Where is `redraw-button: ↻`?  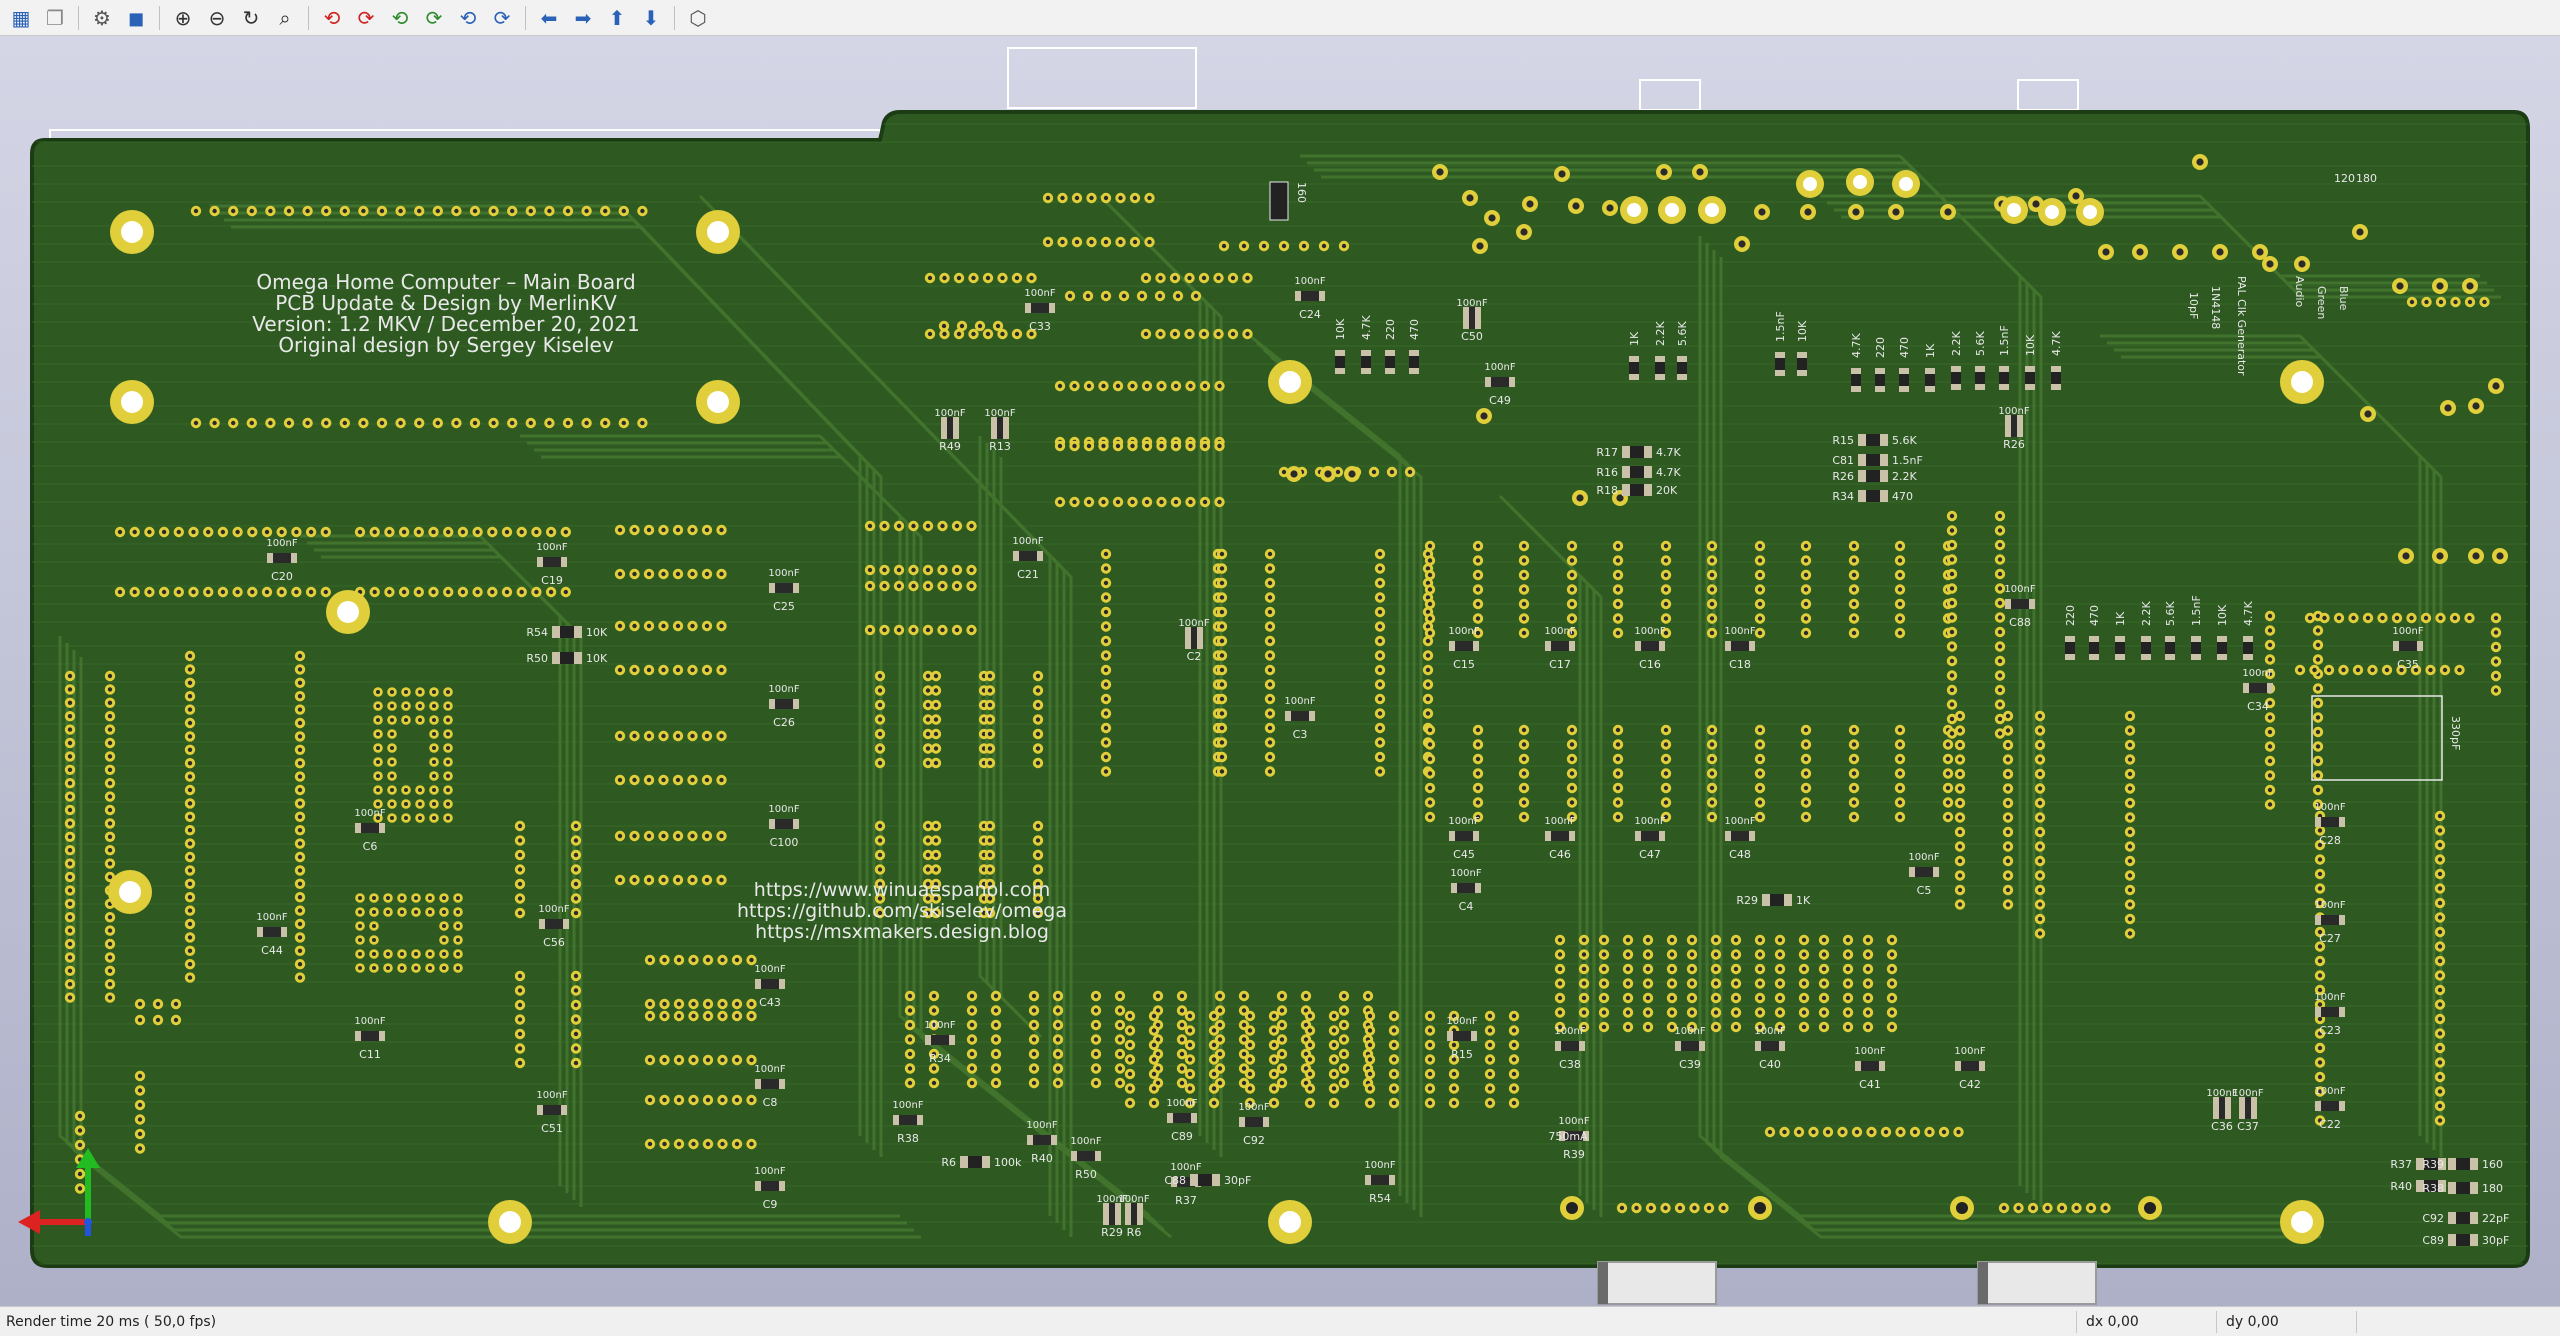 redraw-button: ↻ is located at coordinates (251, 18).